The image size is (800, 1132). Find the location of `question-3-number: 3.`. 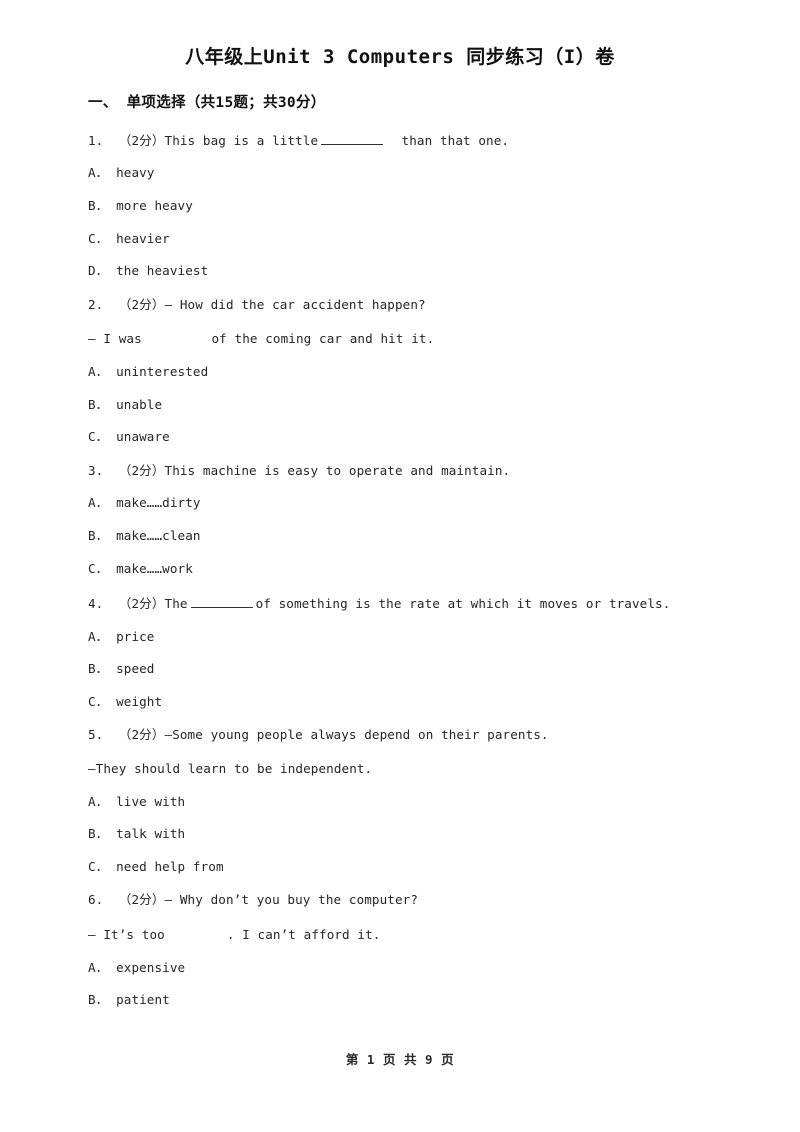

question-3-number: 3. is located at coordinates (96, 470).